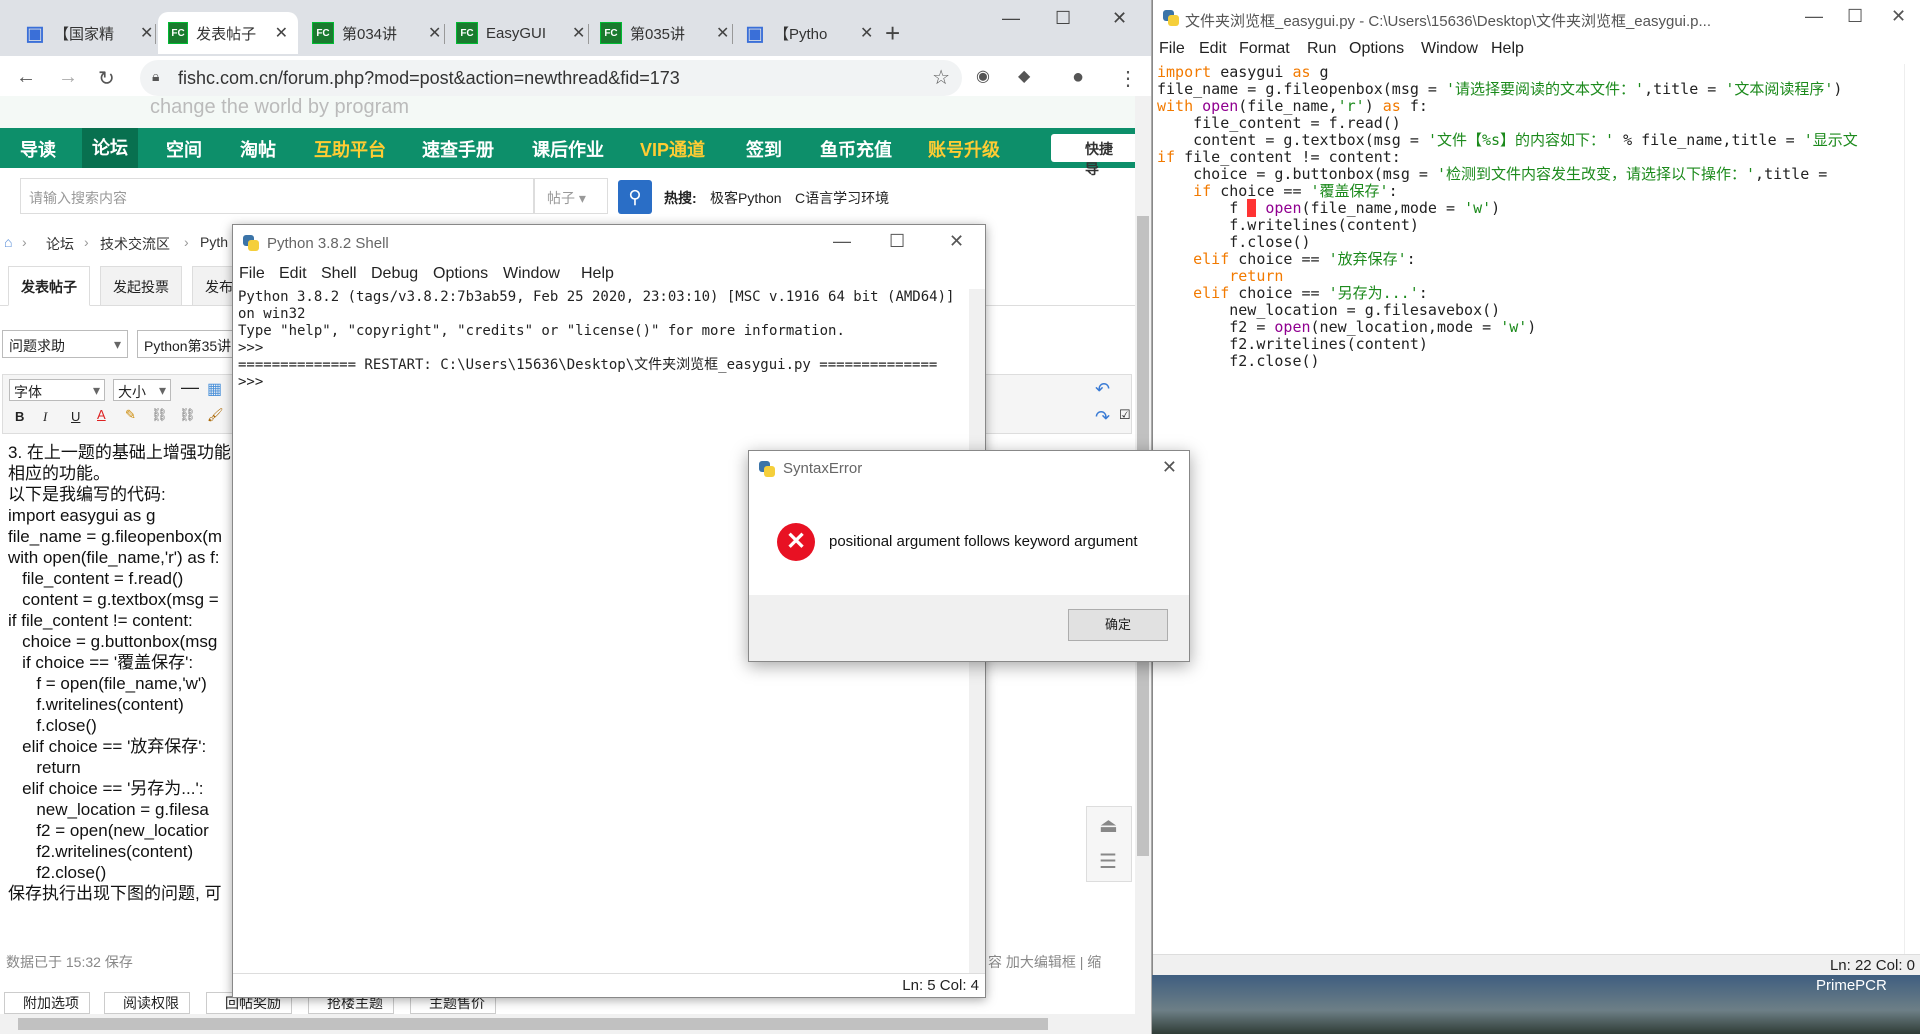  I want to click on thread-type-select: 问题求助 ▾, so click(65, 344).